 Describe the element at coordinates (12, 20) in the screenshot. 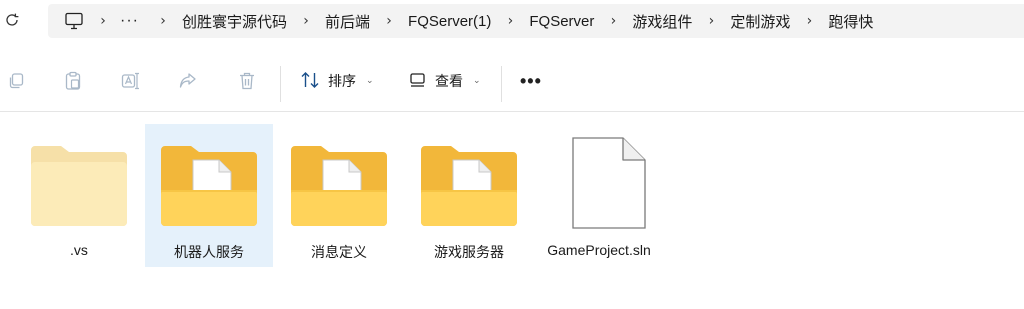

I see `refresh-icon` at that location.